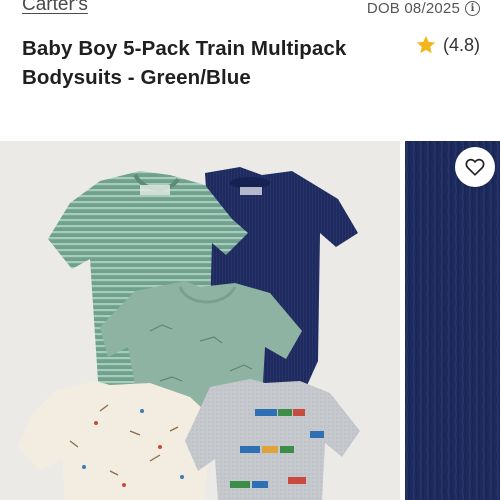 The height and width of the screenshot is (500, 500). What do you see at coordinates (55, 8) in the screenshot?
I see `brand-link: Carter's` at bounding box center [55, 8].